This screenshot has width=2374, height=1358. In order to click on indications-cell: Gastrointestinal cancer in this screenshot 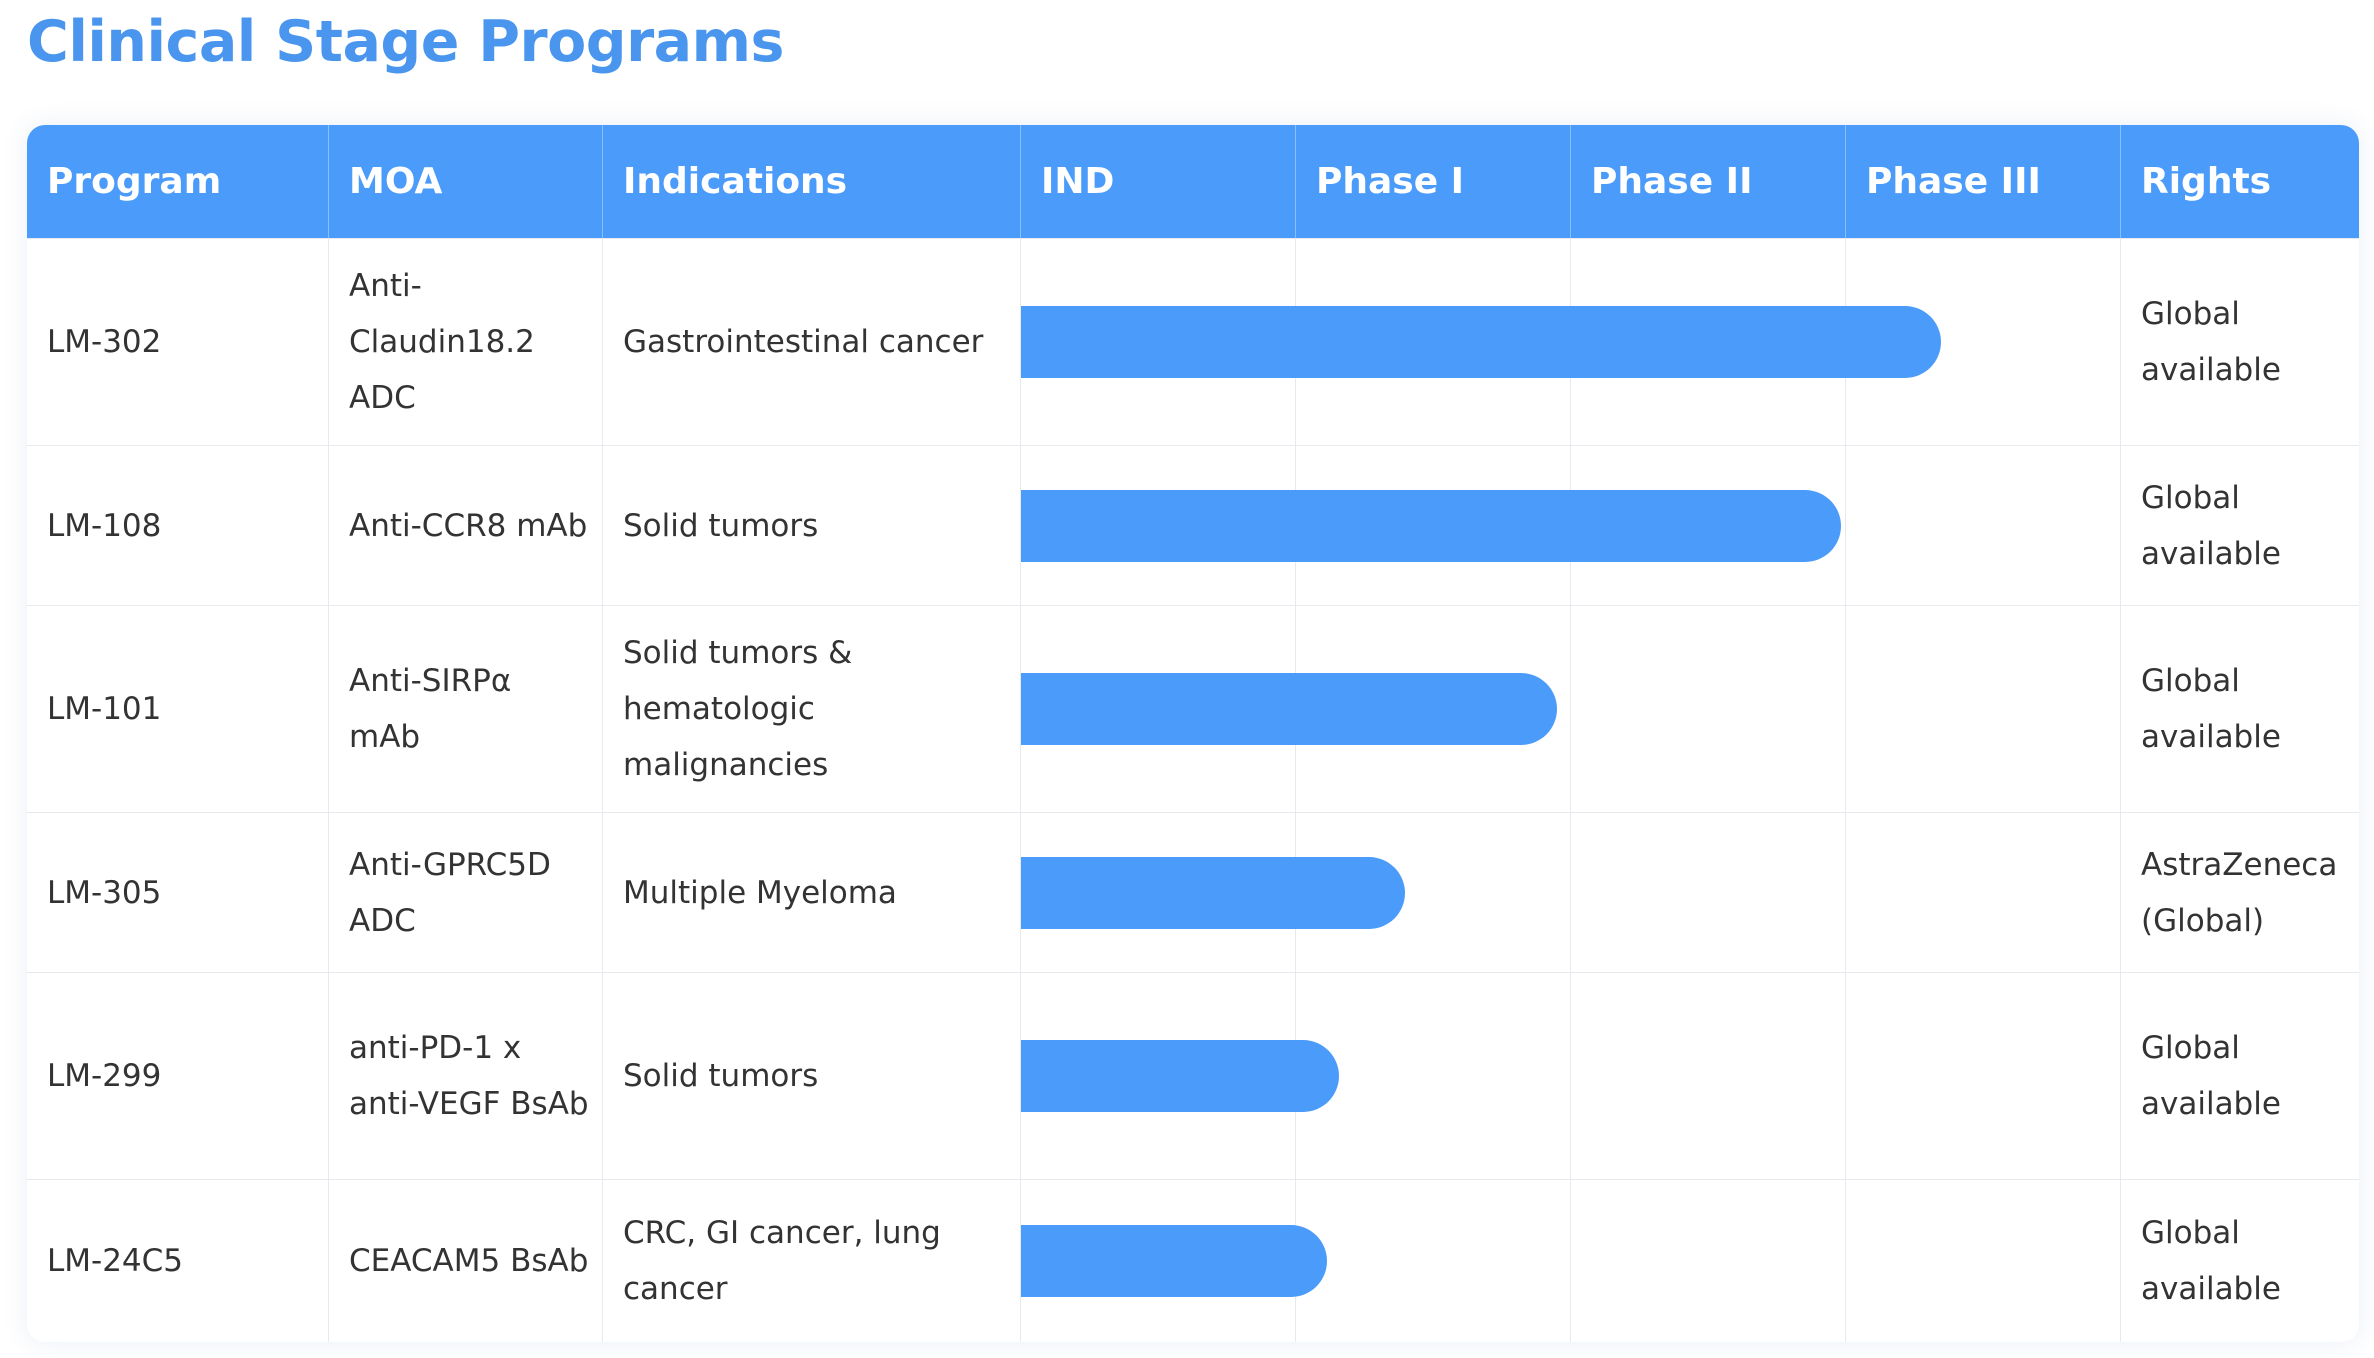, I will do `click(812, 342)`.